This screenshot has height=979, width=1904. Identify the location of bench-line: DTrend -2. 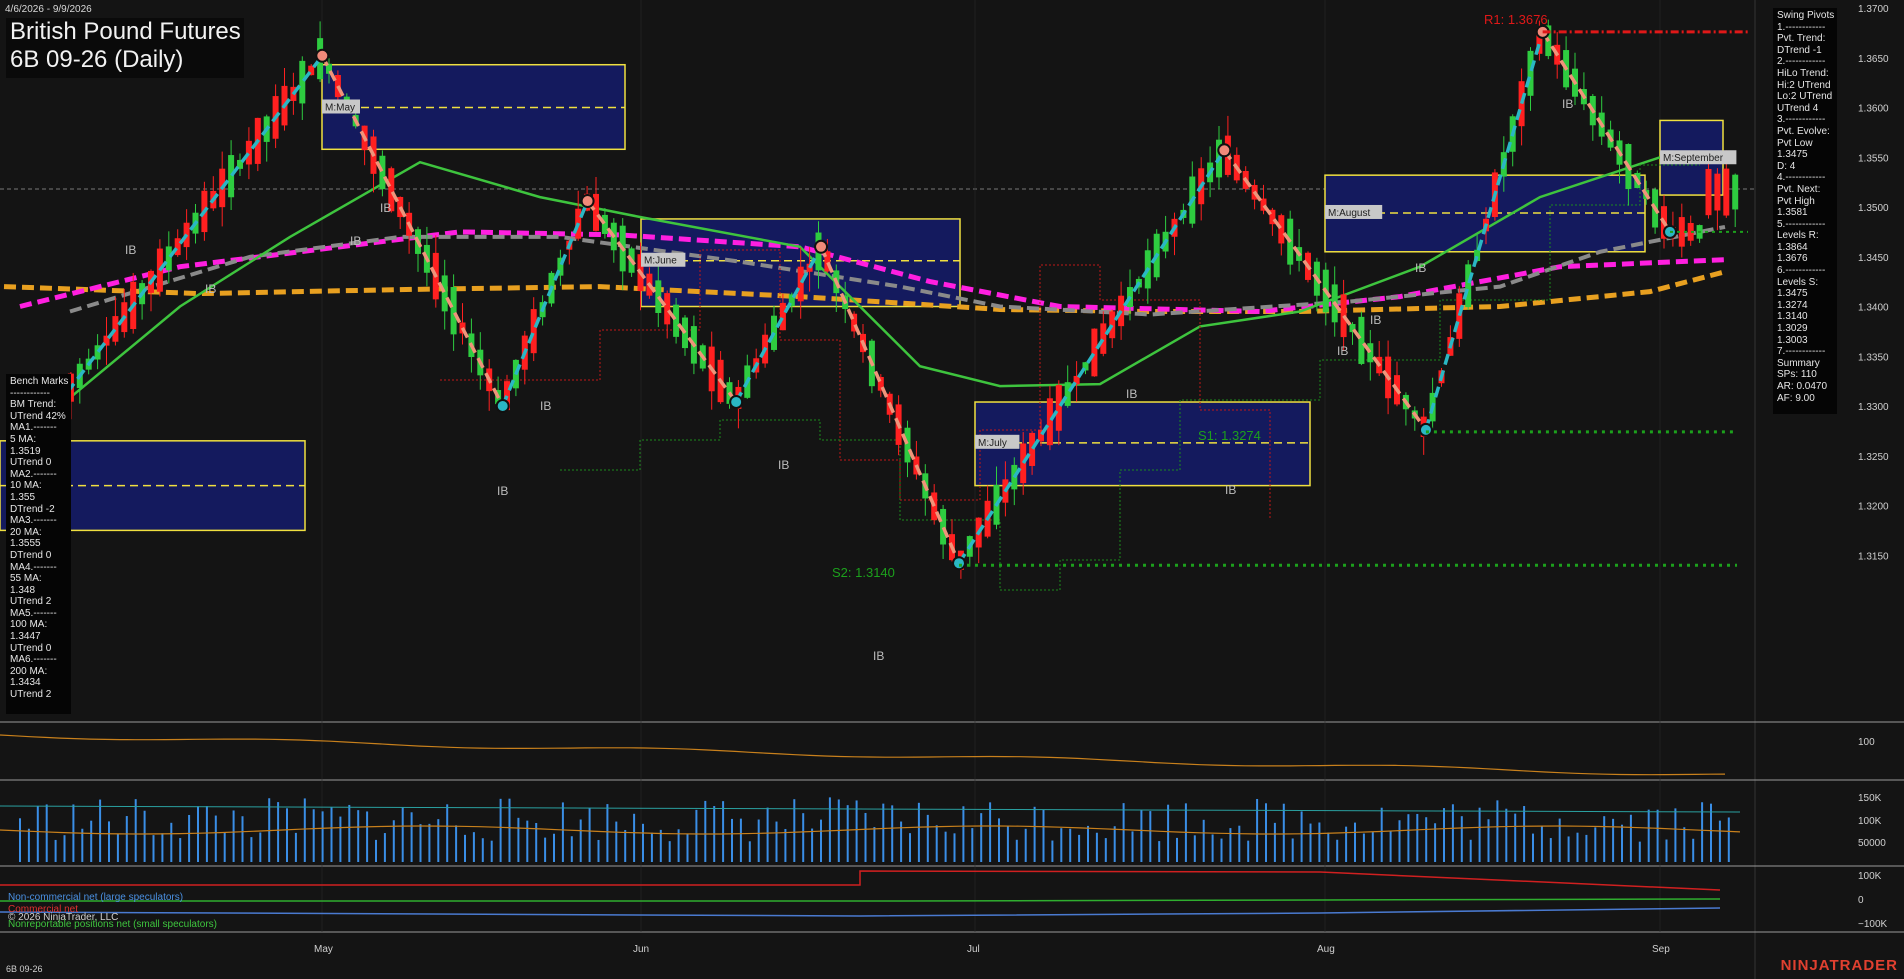
(32, 509).